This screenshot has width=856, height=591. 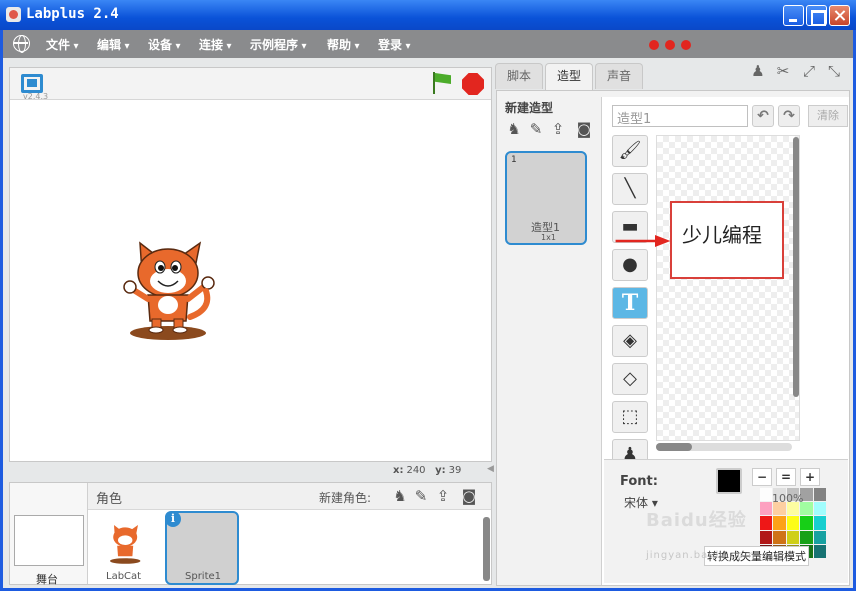 I want to click on costume-name-input: 造型1, so click(x=680, y=116).